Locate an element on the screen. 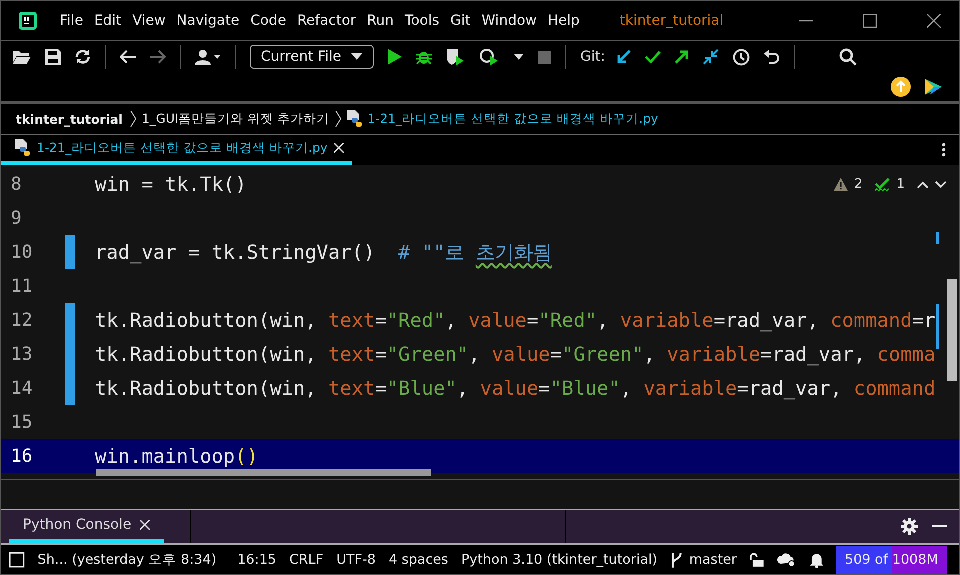  user-dropdown-icon is located at coordinates (208, 57).